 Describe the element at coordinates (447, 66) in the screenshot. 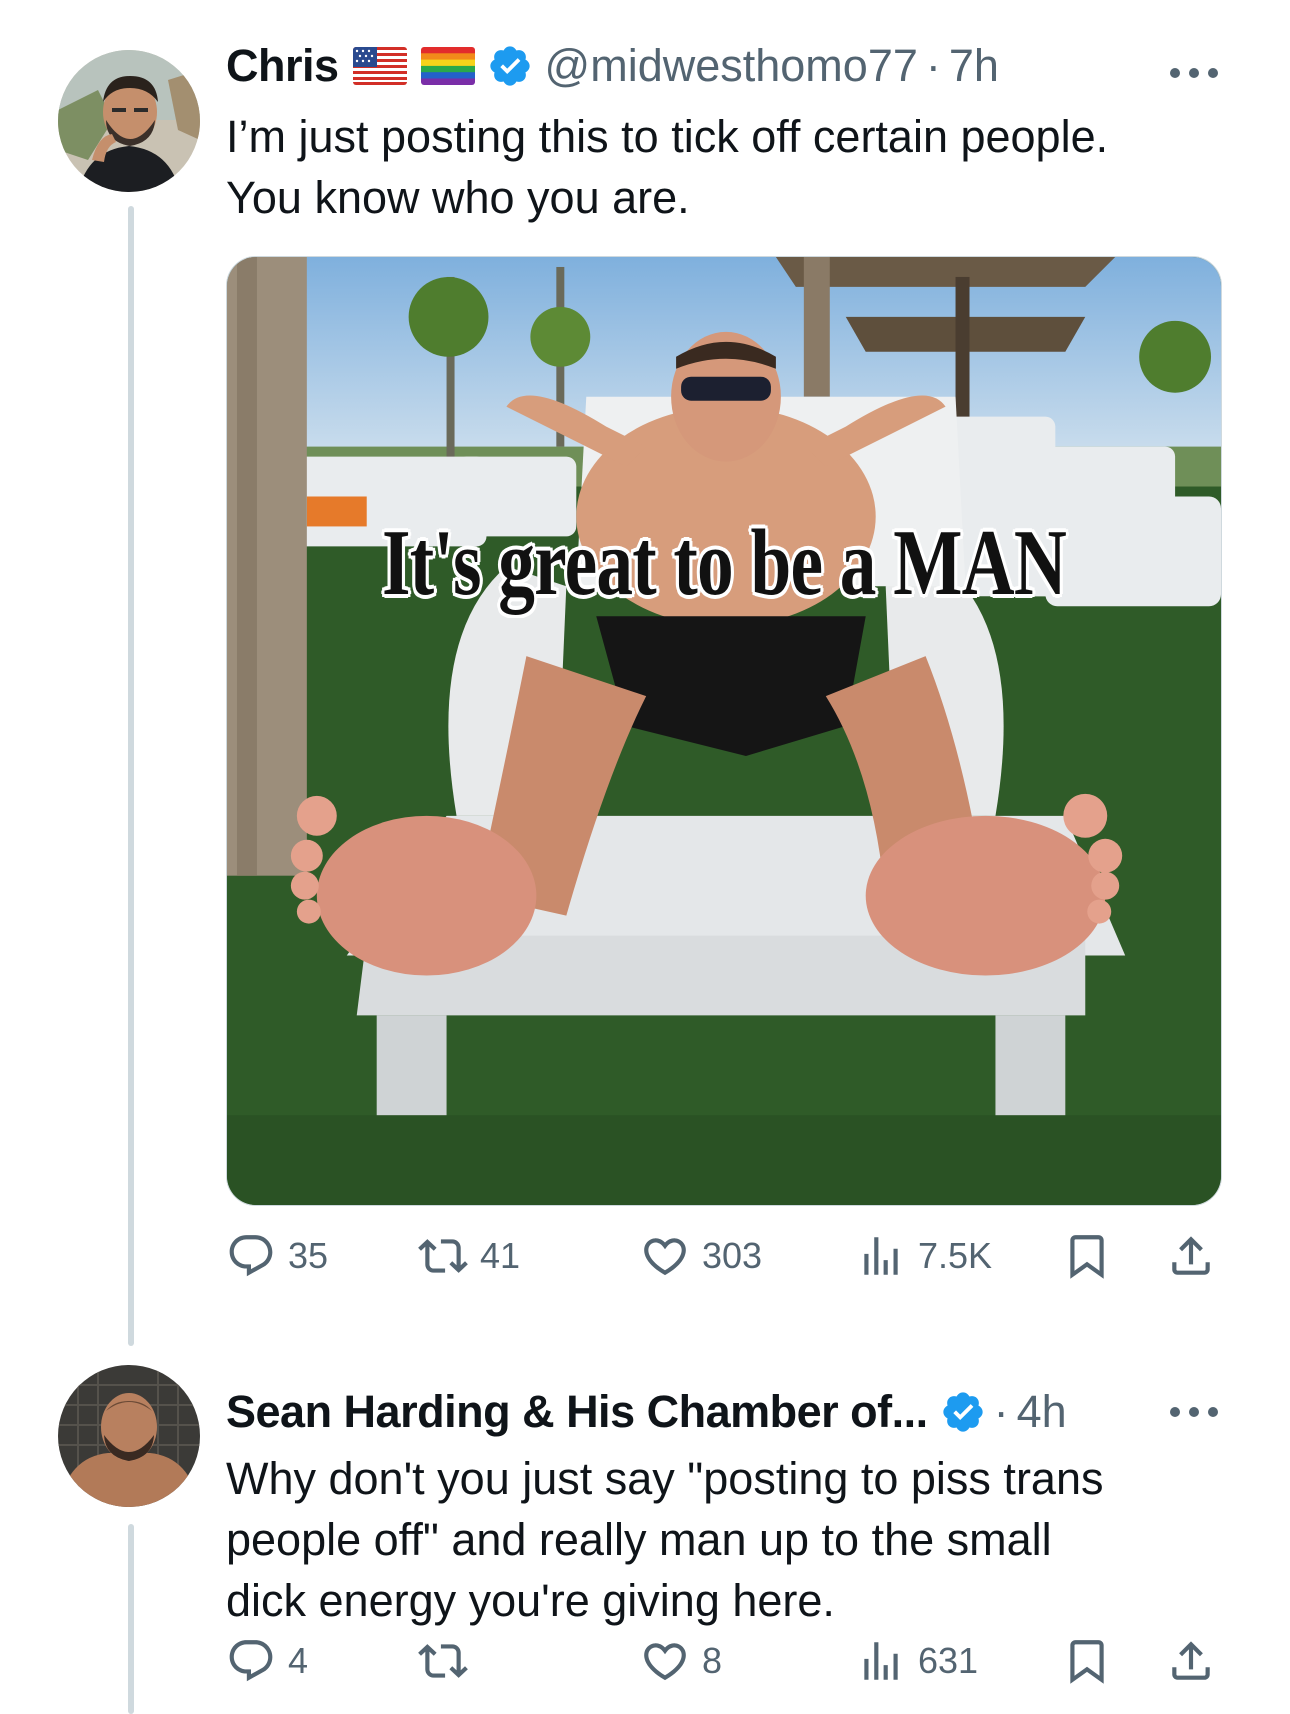

I see `rainbow-flag-icon` at that location.